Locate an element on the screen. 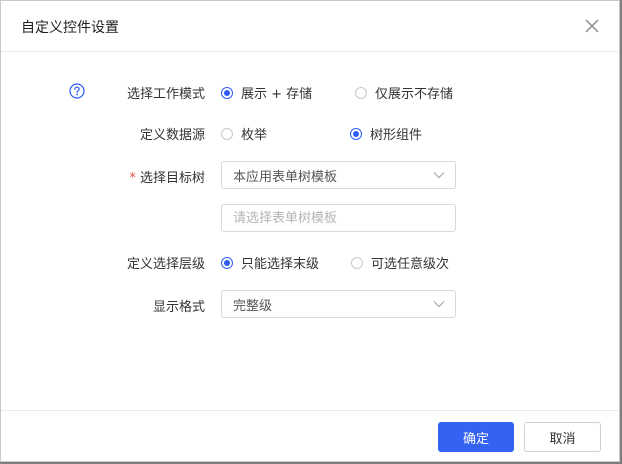 The image size is (622, 464). level-option-any-level: 可选任意级次 is located at coordinates (400, 262).